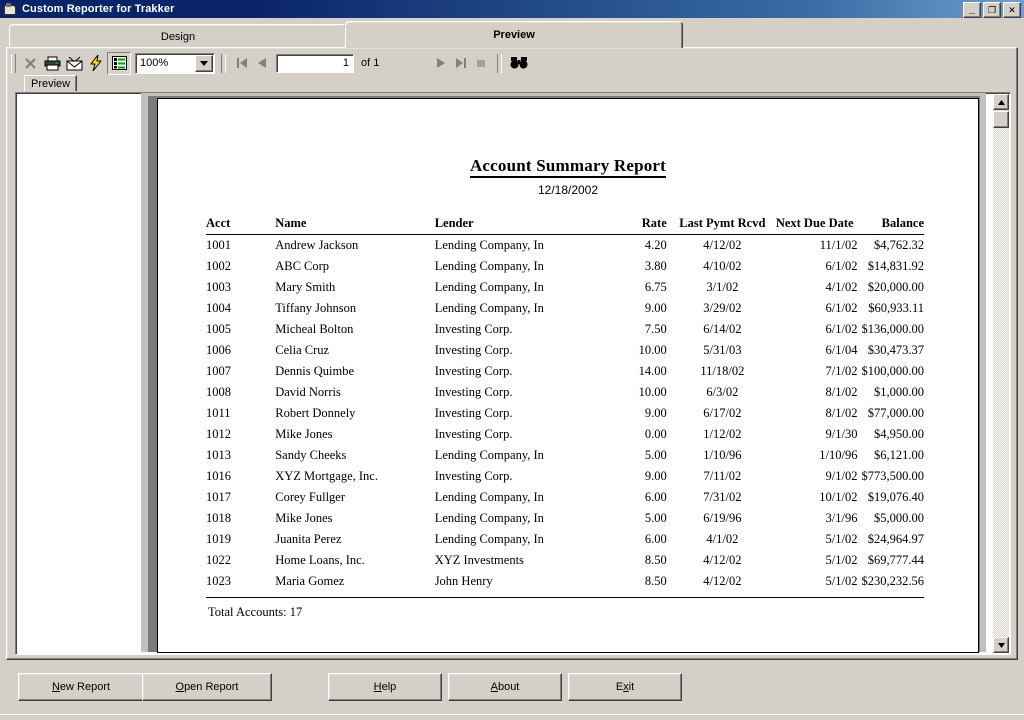 The width and height of the screenshot is (1024, 720). Describe the element at coordinates (722, 371) in the screenshot. I see `cell-last-pymt: 11/18/02` at that location.